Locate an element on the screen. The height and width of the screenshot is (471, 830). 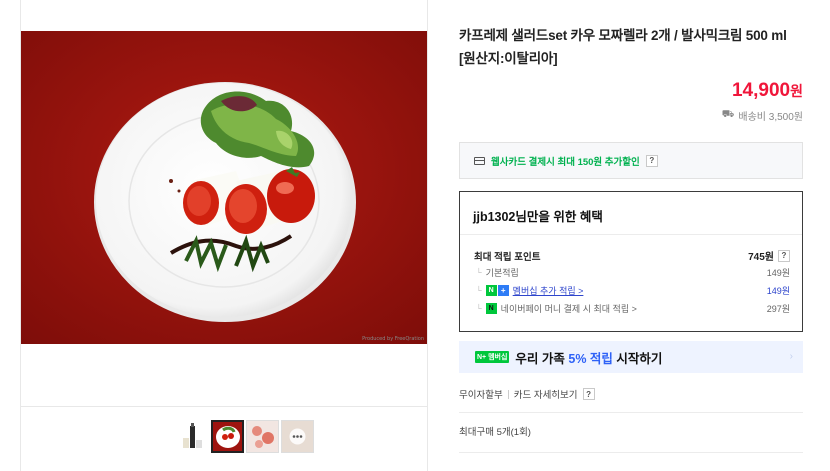
promo-text: 우리 가족 5% 적립 시작하기 is located at coordinates (589, 358).